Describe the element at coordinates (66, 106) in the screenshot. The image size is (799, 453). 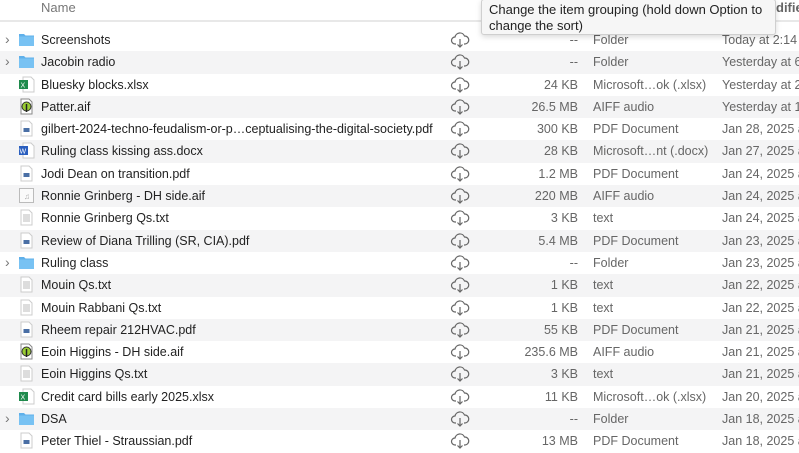
I see `file-name: Patter.aif` at that location.